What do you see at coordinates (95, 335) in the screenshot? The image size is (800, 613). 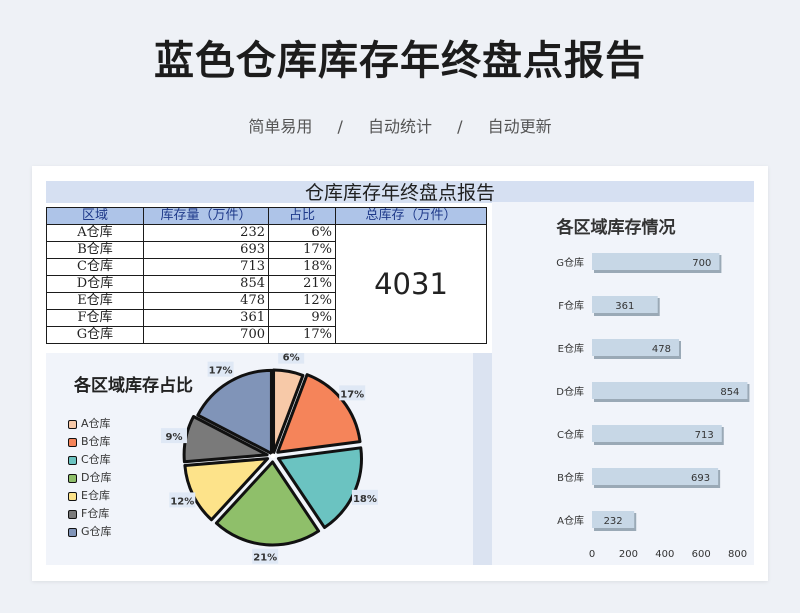 I see `cell-name: G仓库` at bounding box center [95, 335].